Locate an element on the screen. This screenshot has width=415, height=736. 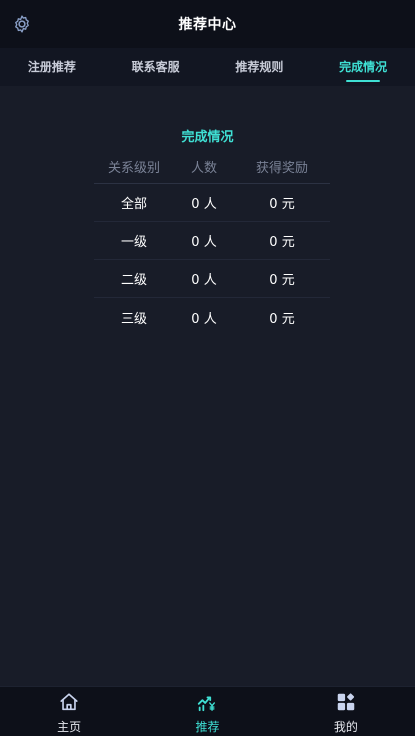
top-header: 推荐中心 is located at coordinates (207, 24).